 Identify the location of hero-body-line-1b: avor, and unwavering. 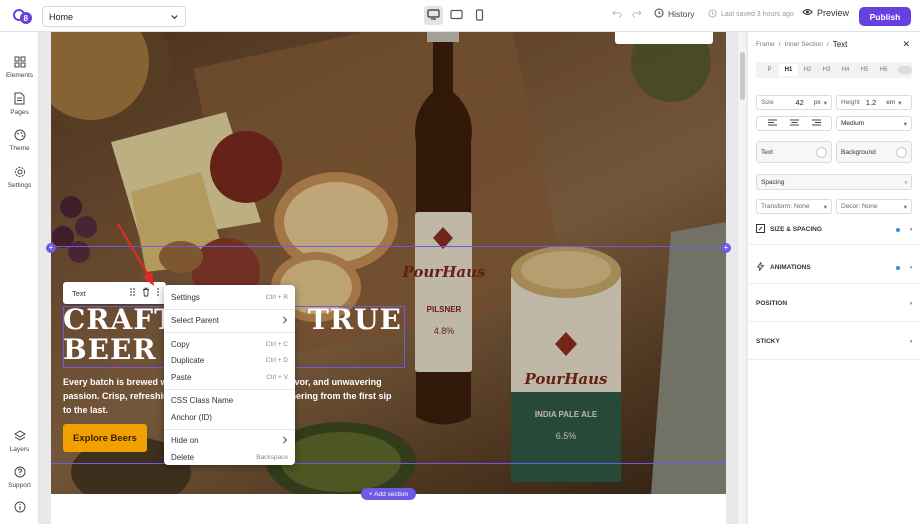
(335, 382).